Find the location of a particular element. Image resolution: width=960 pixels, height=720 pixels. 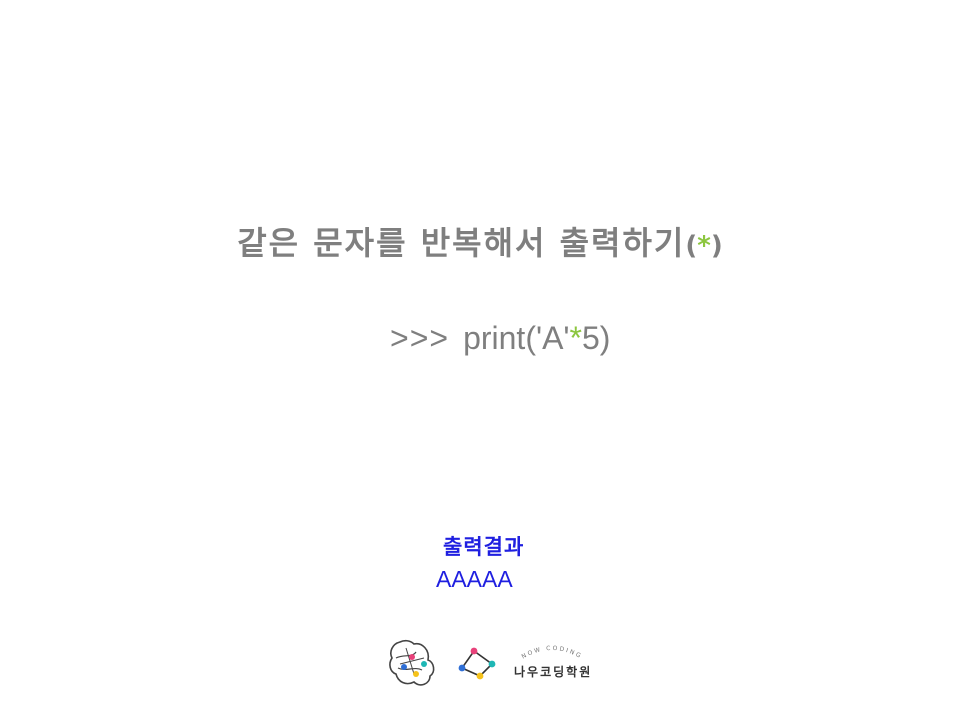

title-text: 같은 문자를 반복해서 출력하기 is located at coordinates (461, 243).